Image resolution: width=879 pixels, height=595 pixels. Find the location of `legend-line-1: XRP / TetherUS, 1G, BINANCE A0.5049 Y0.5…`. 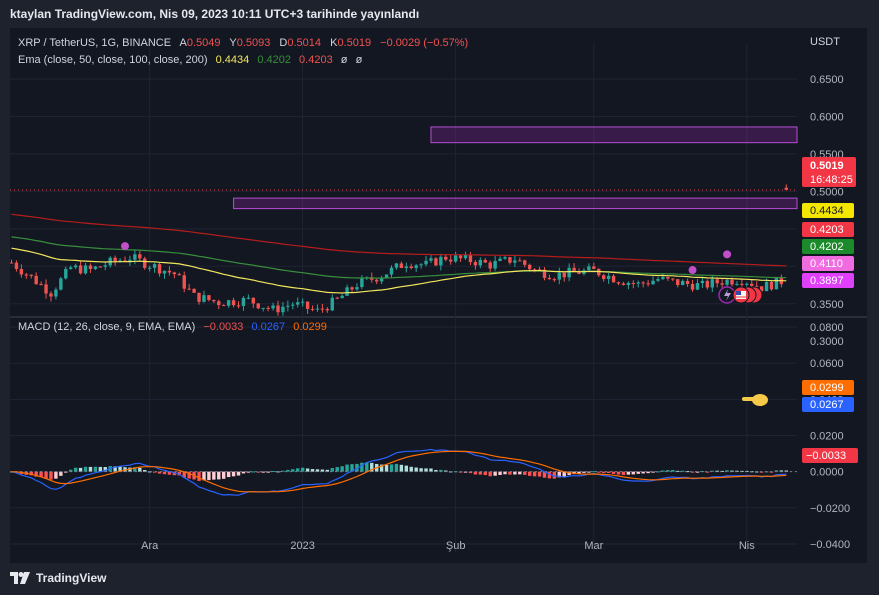

legend-line-1: XRP / TetherUS, 1G, BINANCE A0.5049 Y0.5… is located at coordinates (243, 43).